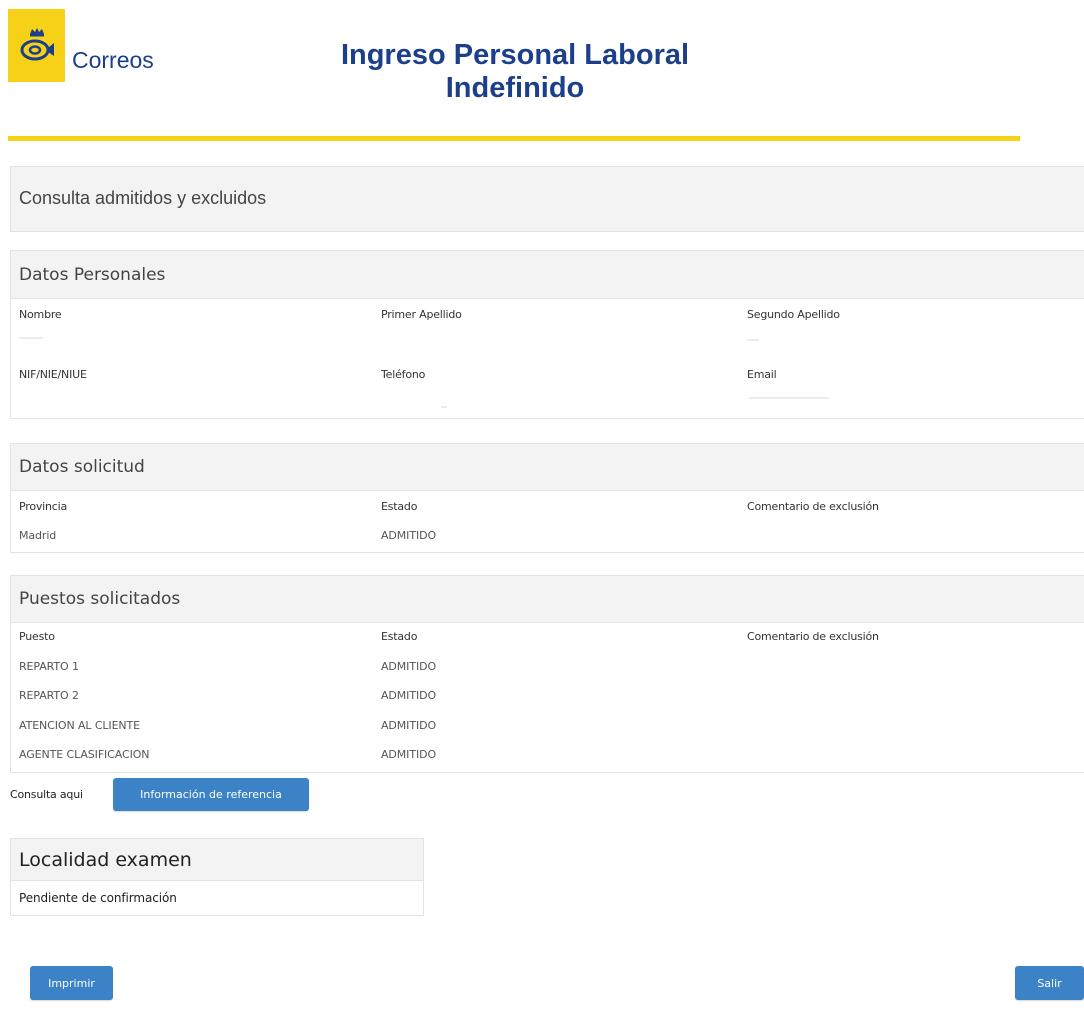  Describe the element at coordinates (53, 374) in the screenshot. I see `nif-label: NIF/NIE/NIUE` at that location.